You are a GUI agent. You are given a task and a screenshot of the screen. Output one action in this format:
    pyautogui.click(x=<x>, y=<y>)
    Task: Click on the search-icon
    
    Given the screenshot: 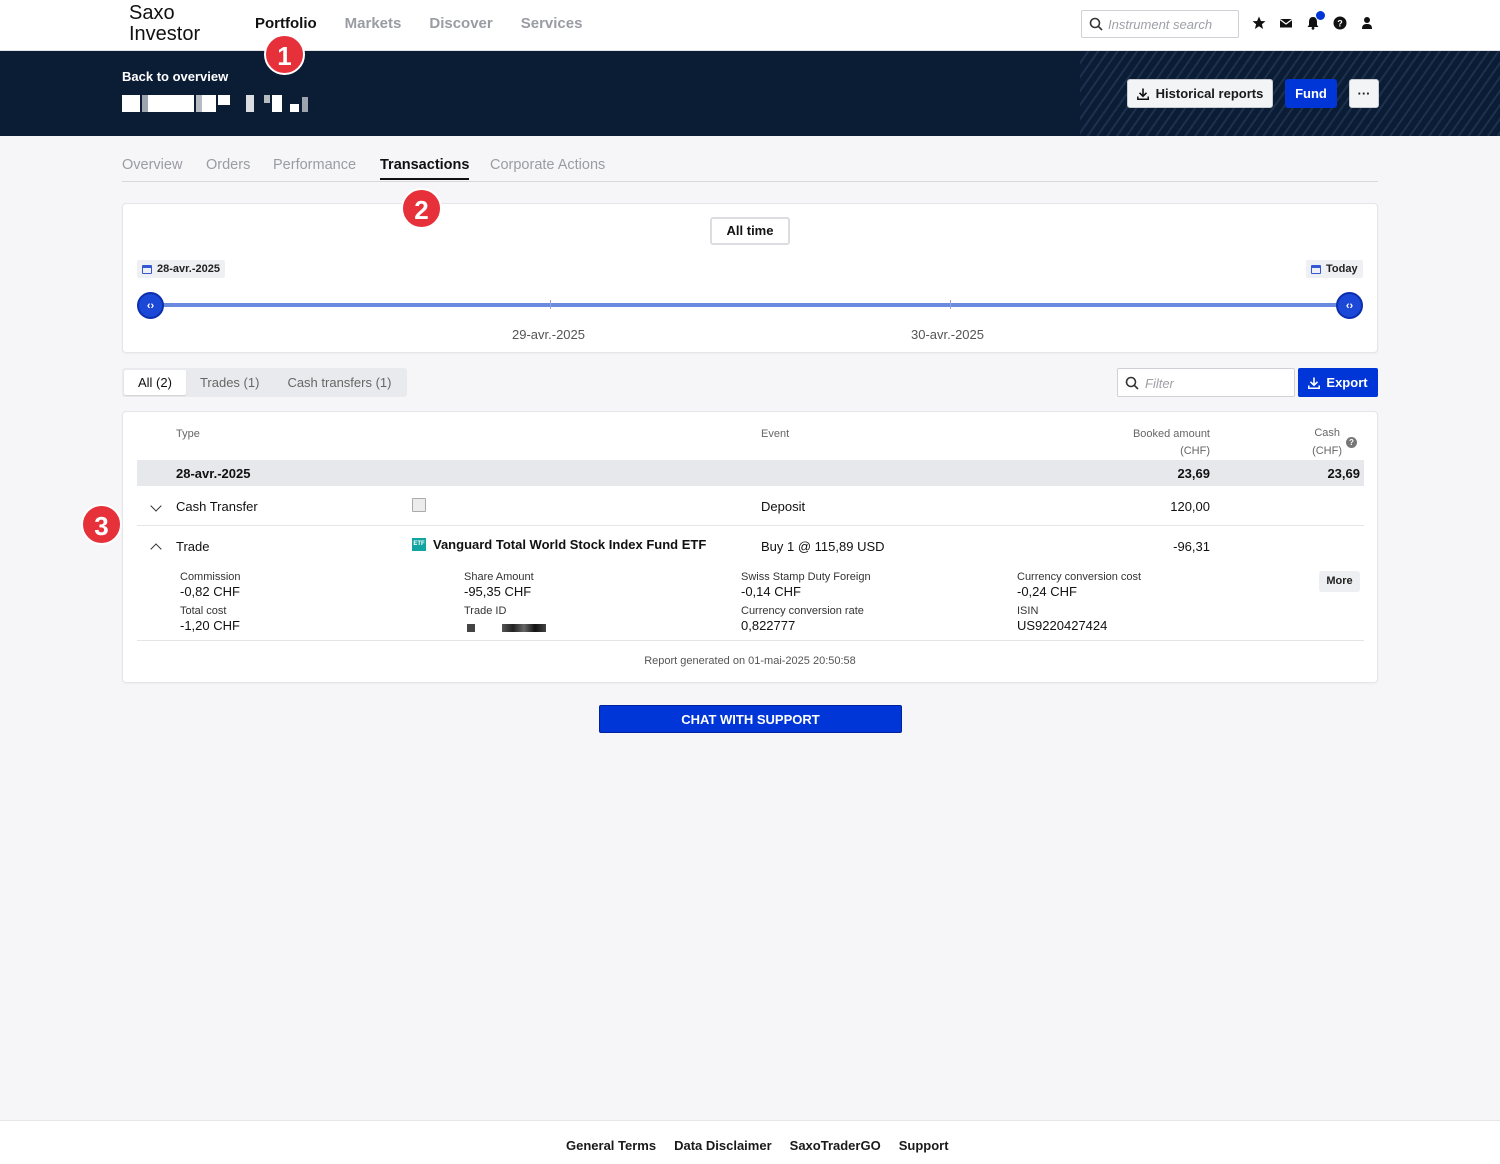 What is the action you would take?
    pyautogui.click(x=1096, y=24)
    